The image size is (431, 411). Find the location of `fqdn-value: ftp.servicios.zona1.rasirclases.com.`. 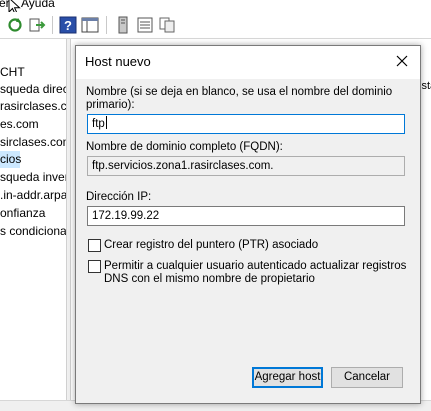

fqdn-value: ftp.servicios.zona1.rasirclases.com. is located at coordinates (183, 166).